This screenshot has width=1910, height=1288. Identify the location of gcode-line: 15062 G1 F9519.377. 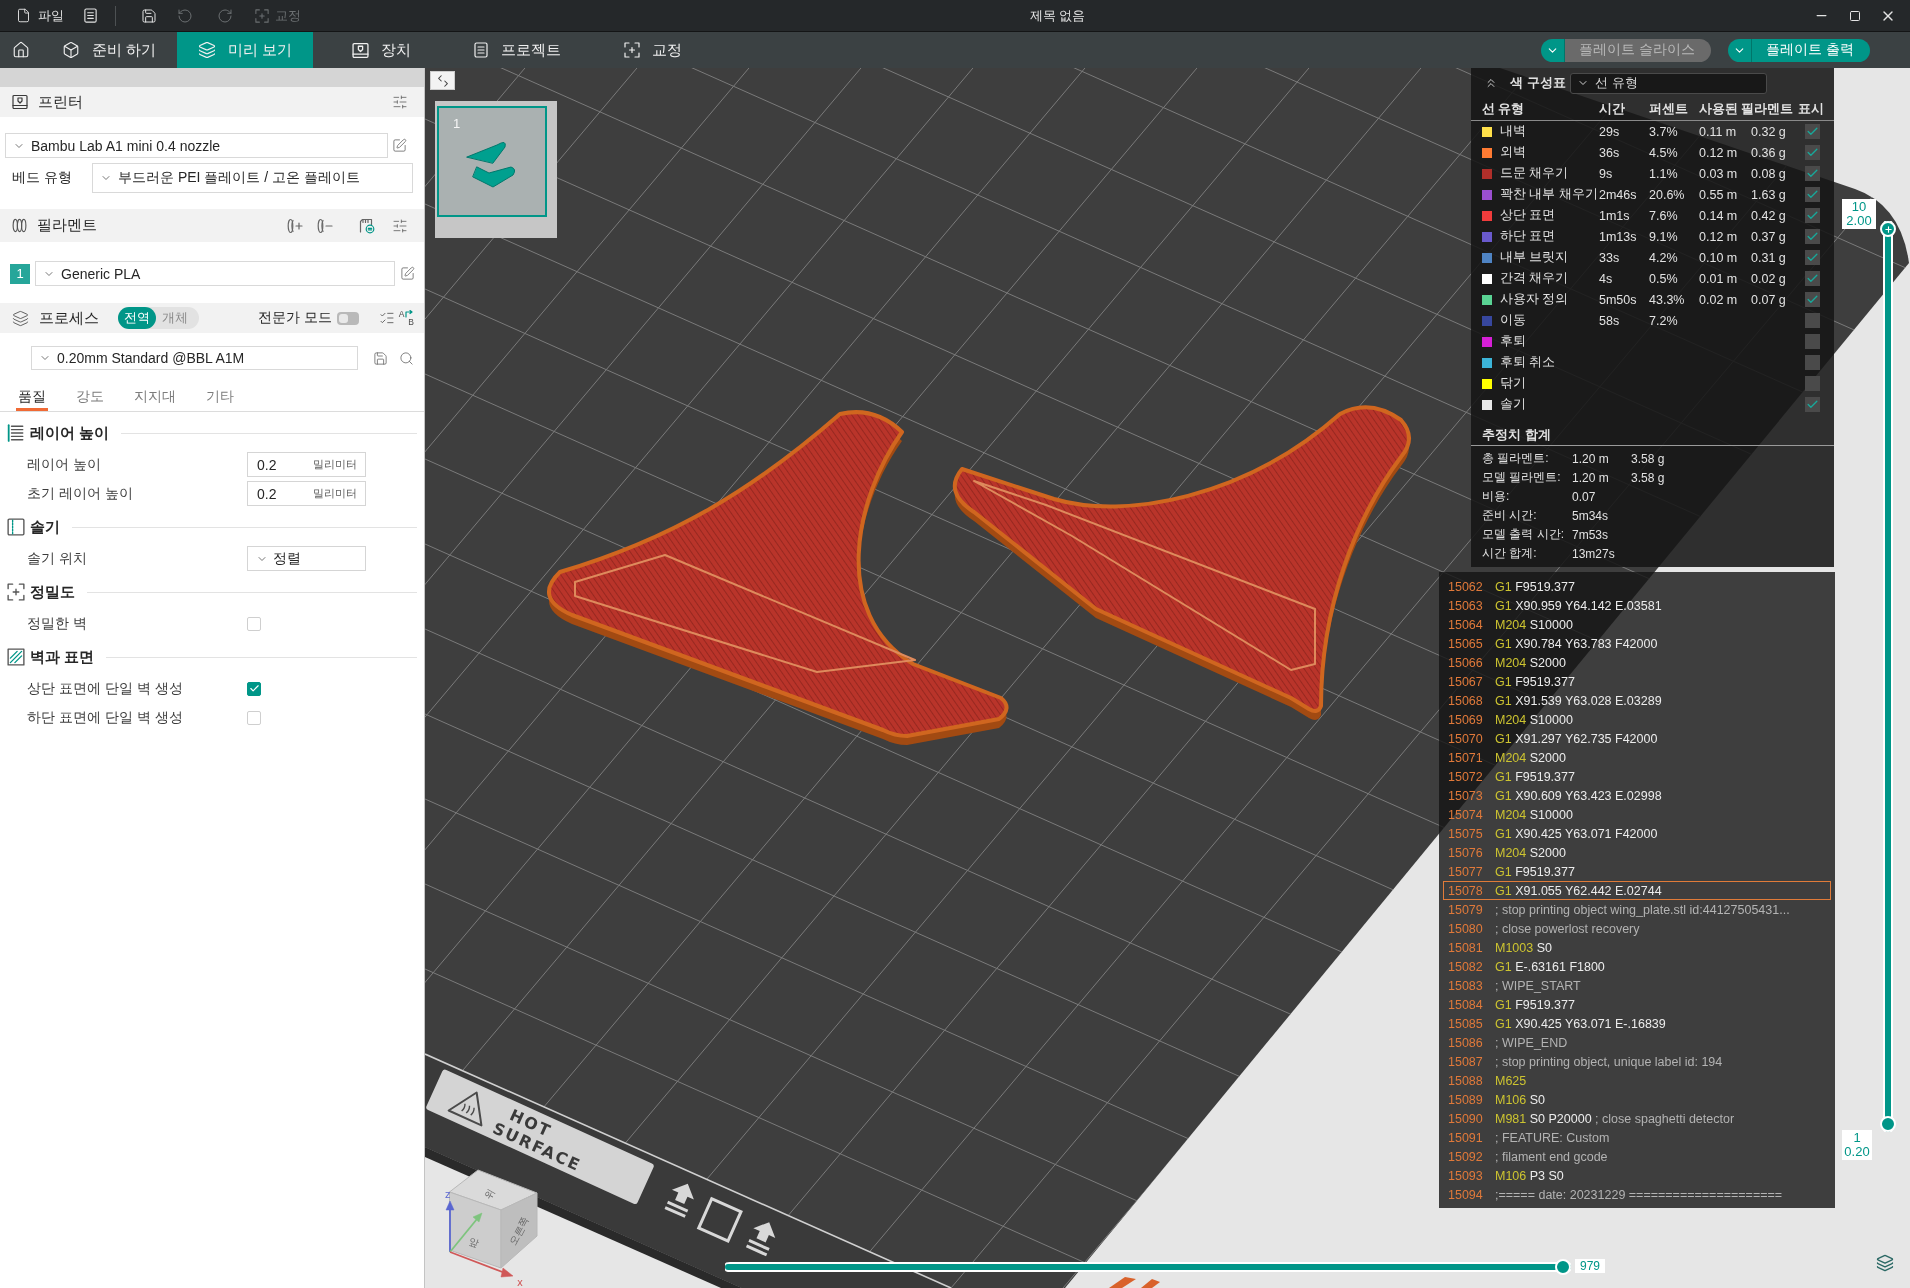
(1637, 586).